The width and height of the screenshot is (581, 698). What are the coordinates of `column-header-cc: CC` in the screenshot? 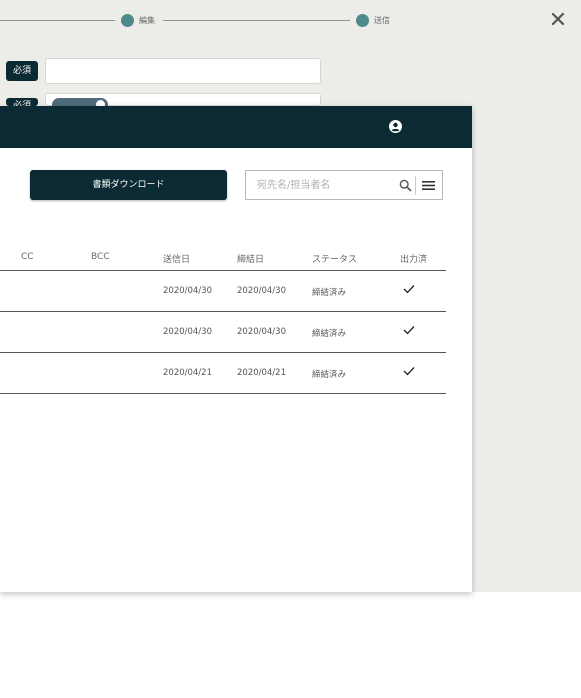 It's located at (27, 257).